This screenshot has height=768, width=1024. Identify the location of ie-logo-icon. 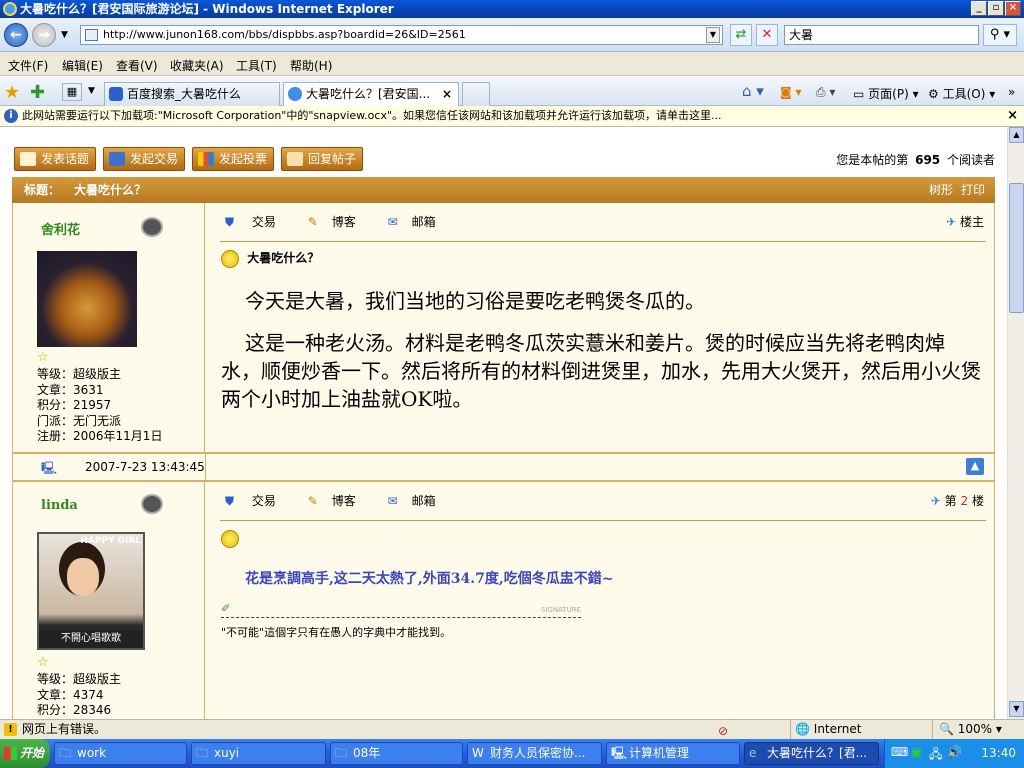
(10, 9).